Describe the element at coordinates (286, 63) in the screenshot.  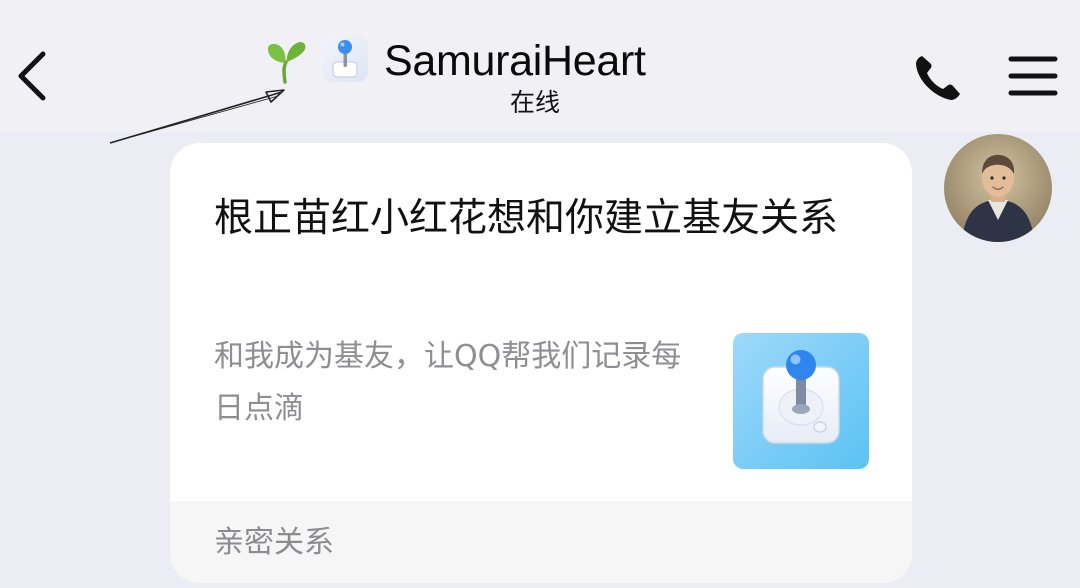
I see `sprout-icon` at that location.